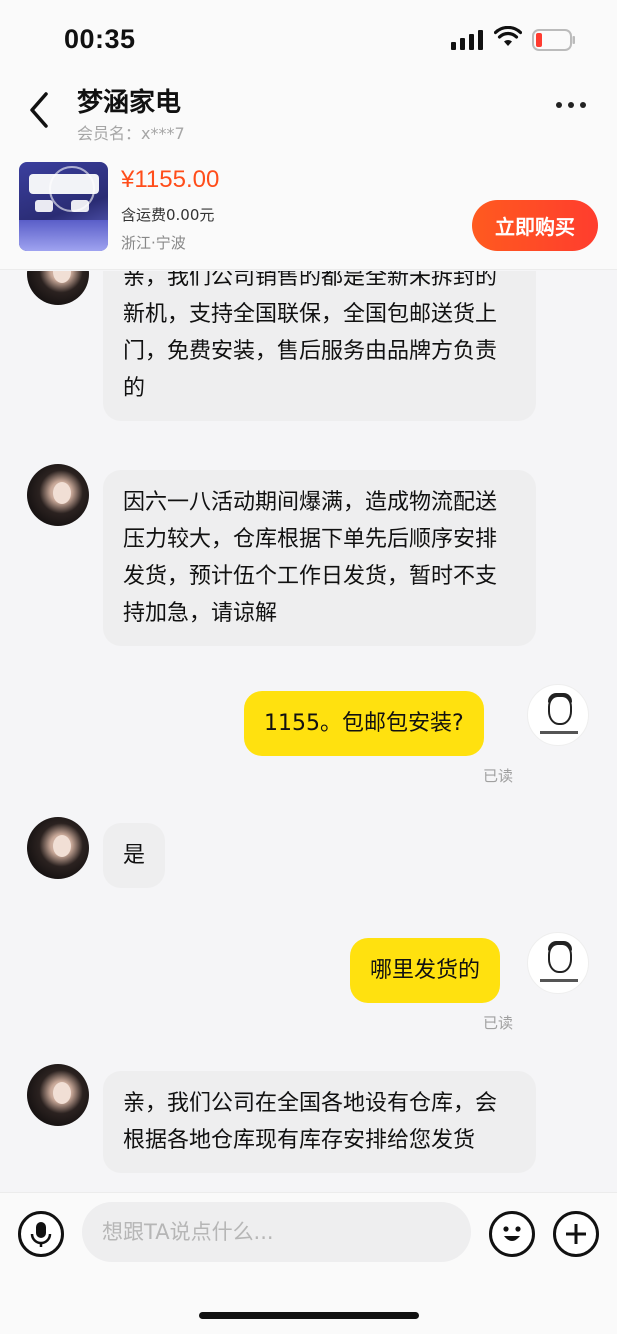 The height and width of the screenshot is (1334, 617). What do you see at coordinates (134, 855) in the screenshot?
I see `message-bubble: 是` at bounding box center [134, 855].